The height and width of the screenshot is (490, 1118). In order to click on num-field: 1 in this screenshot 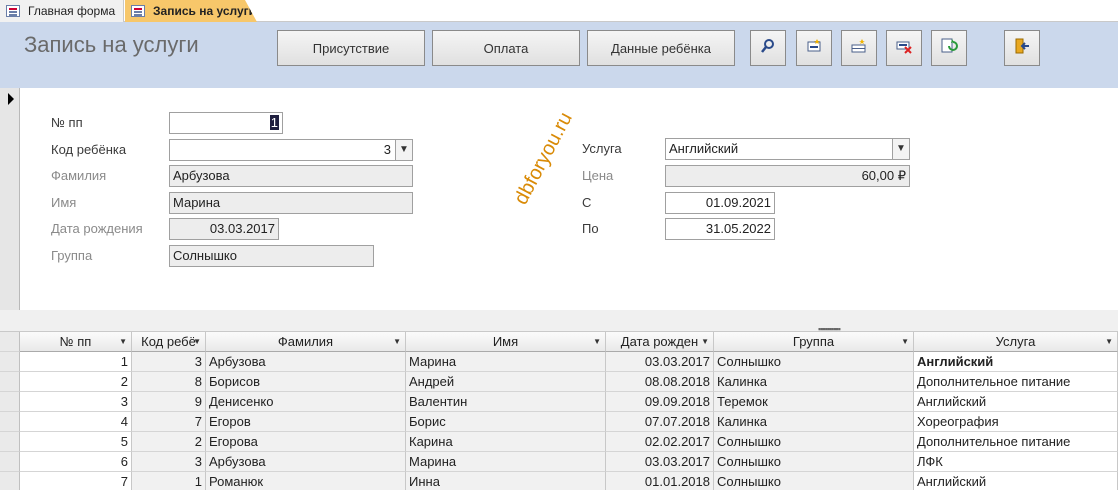, I will do `click(226, 123)`.